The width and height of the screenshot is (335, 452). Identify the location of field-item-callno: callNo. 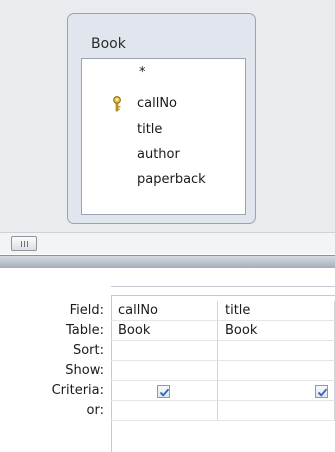
(157, 104).